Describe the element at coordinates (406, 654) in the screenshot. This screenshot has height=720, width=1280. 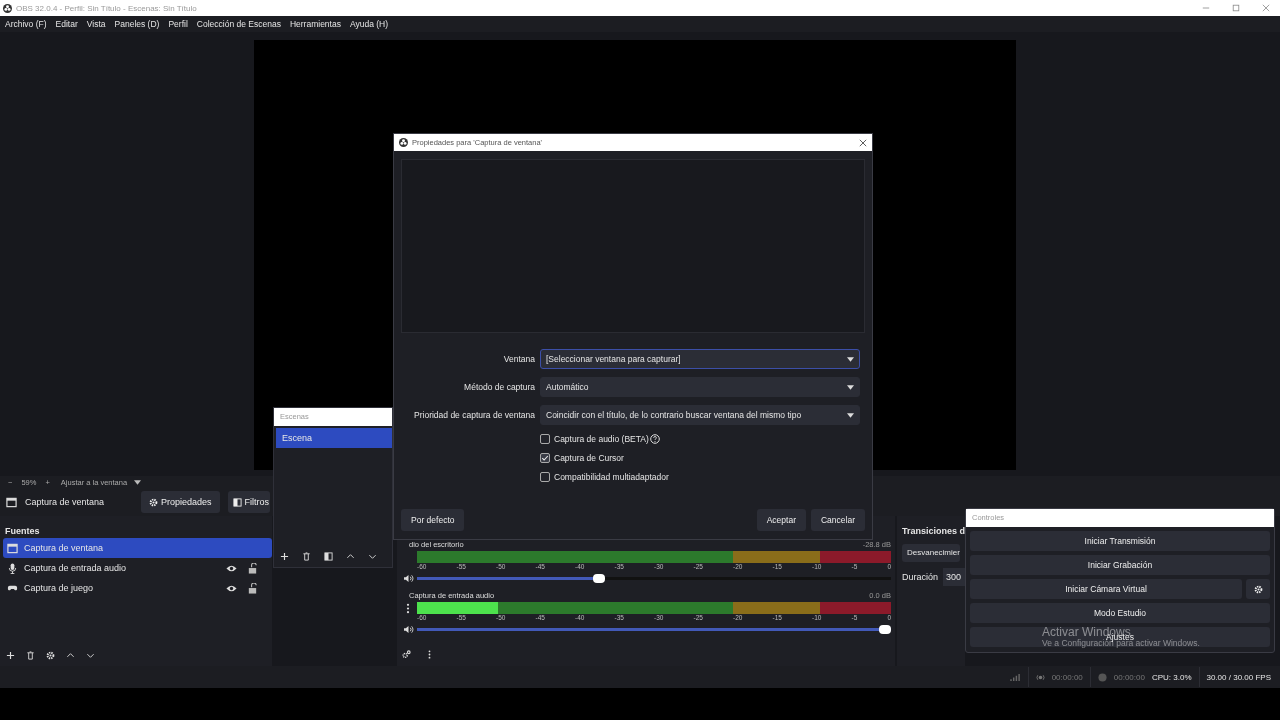
I see `gears-icon` at that location.